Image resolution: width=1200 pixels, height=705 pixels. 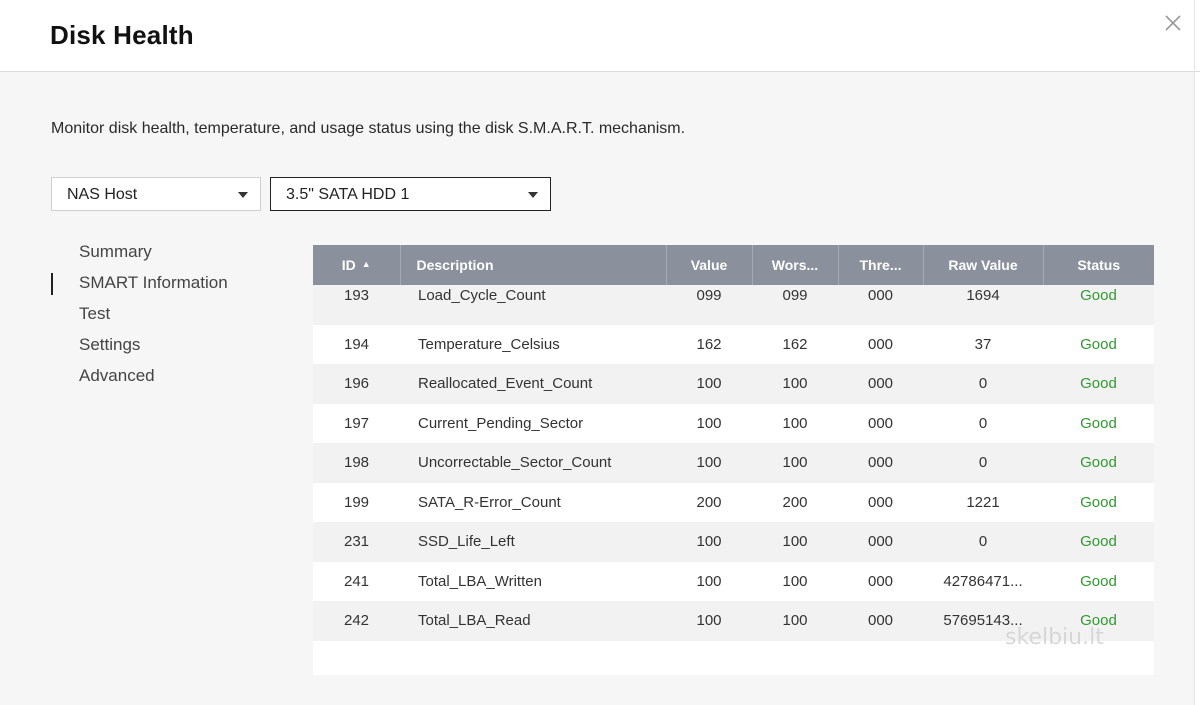 I want to click on cell-id: 194, so click(x=356, y=344).